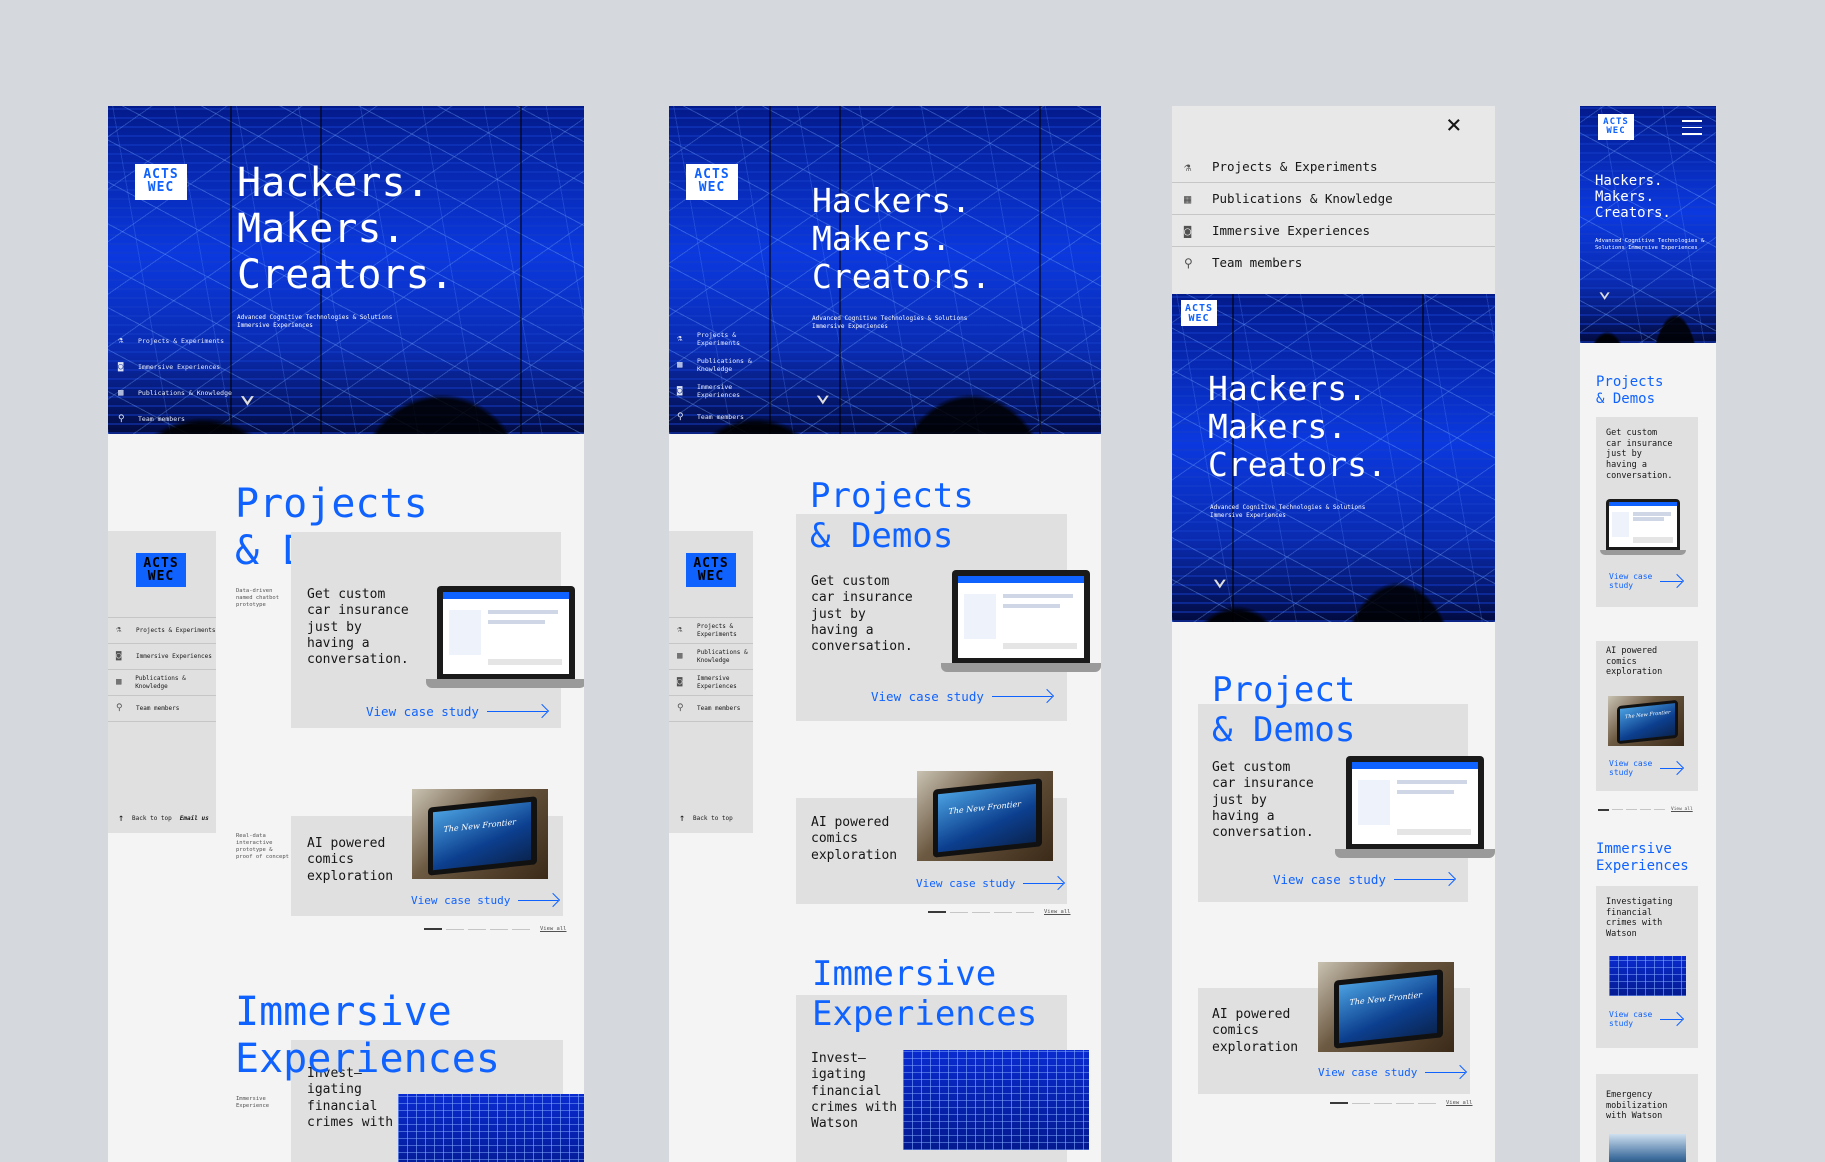 This screenshot has height=1162, width=1825. What do you see at coordinates (176, 630) in the screenshot?
I see `sidebar-item-label: Projects & Experiments` at bounding box center [176, 630].